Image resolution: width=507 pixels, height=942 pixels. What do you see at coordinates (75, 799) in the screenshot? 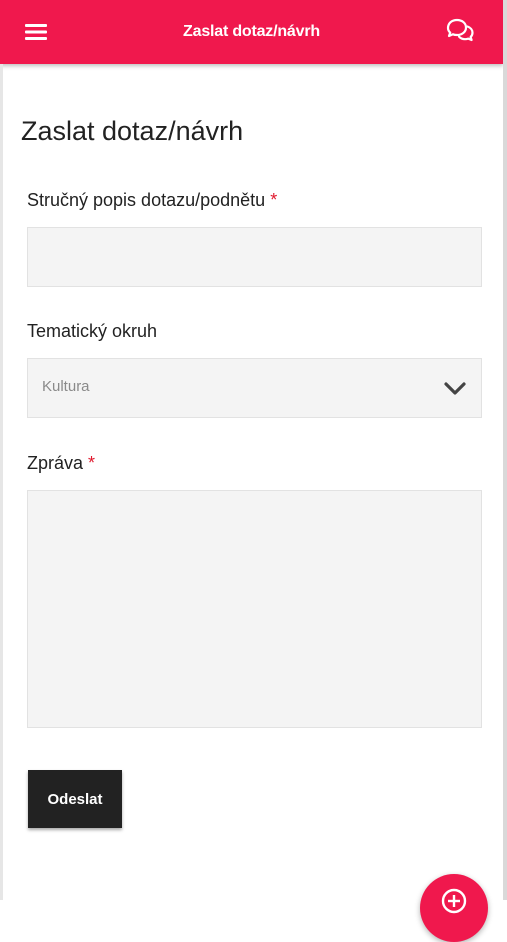
I see `submit-button: Odeslat` at bounding box center [75, 799].